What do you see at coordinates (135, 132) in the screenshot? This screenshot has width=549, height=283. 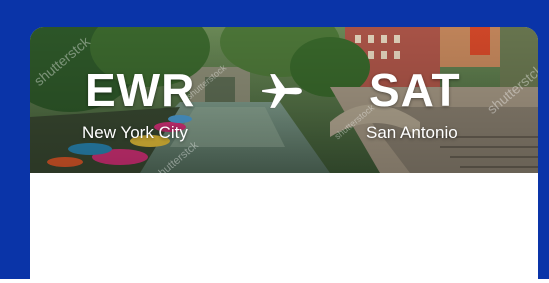 I see `origin-city-name: New York City` at bounding box center [135, 132].